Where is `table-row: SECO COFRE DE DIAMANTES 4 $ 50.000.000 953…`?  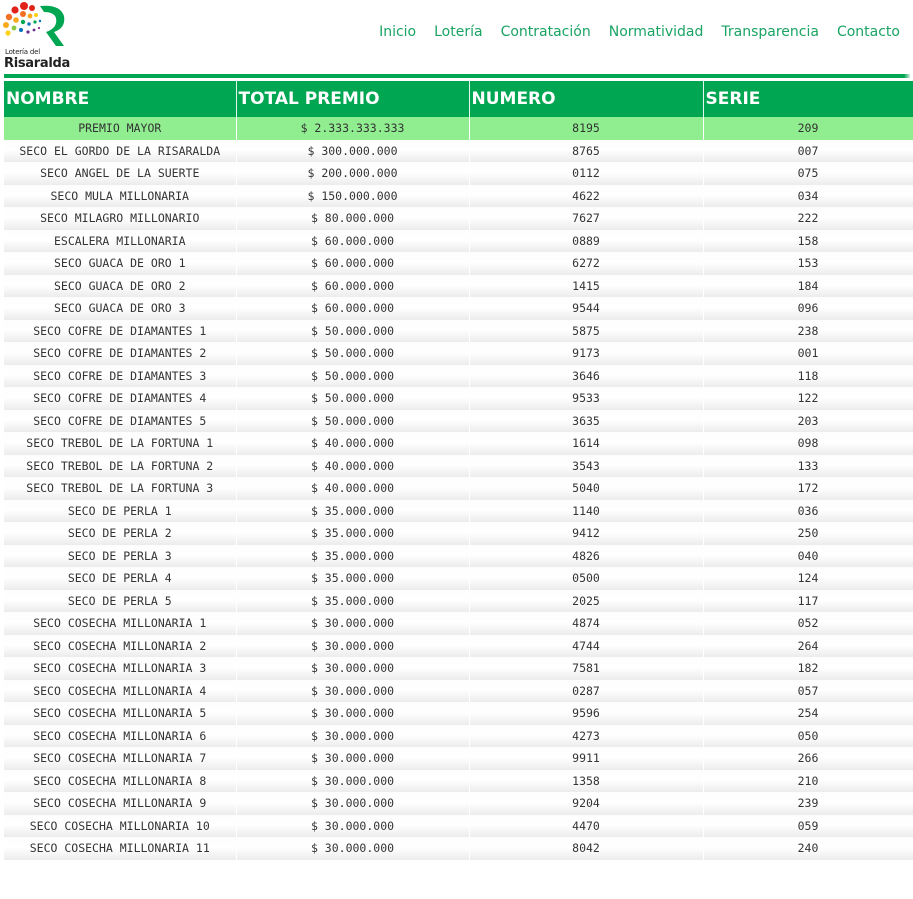
table-row: SECO COFRE DE DIAMANTES 4 $ 50.000.000 953… is located at coordinates (458, 398).